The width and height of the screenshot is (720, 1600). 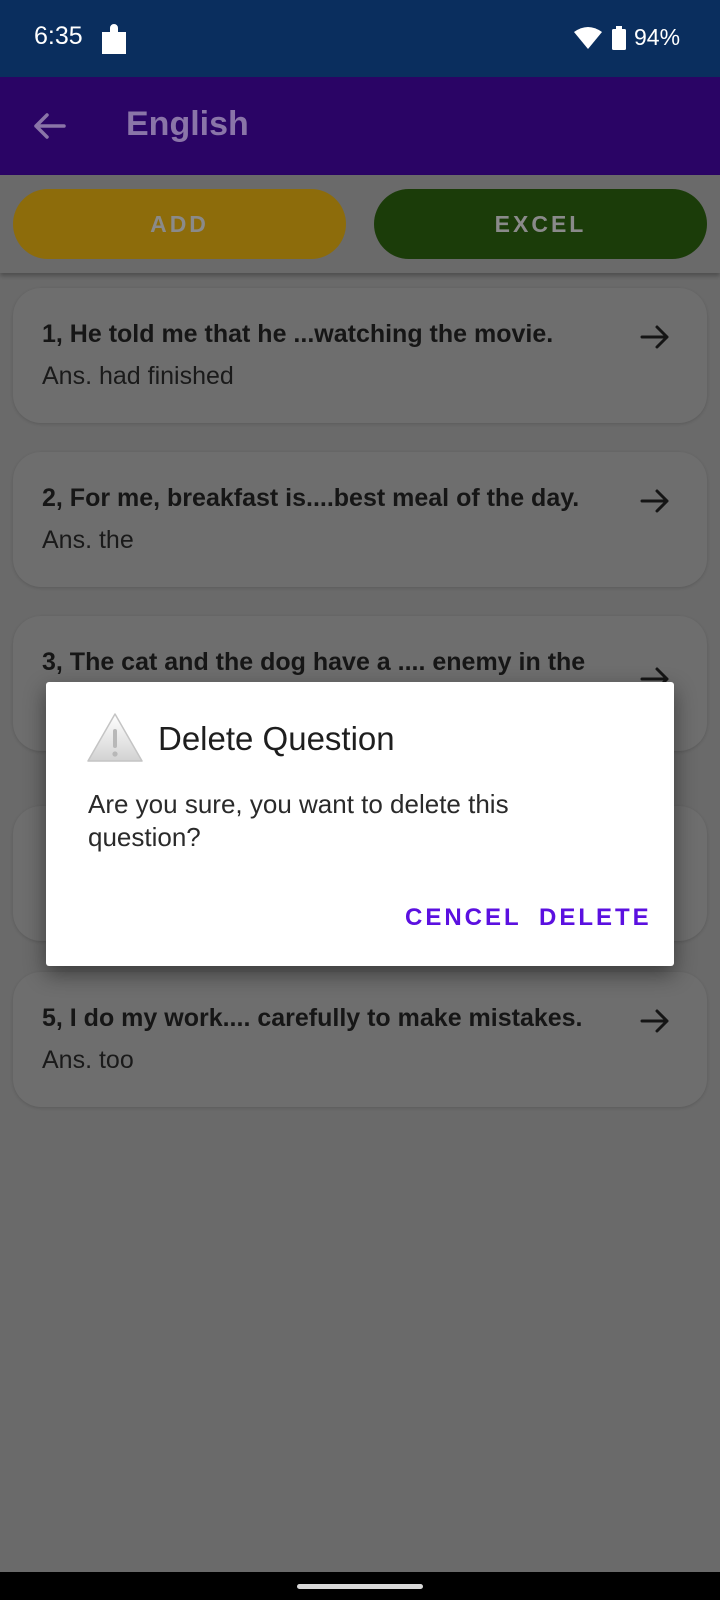 What do you see at coordinates (115, 737) in the screenshot?
I see `warning-icon` at bounding box center [115, 737].